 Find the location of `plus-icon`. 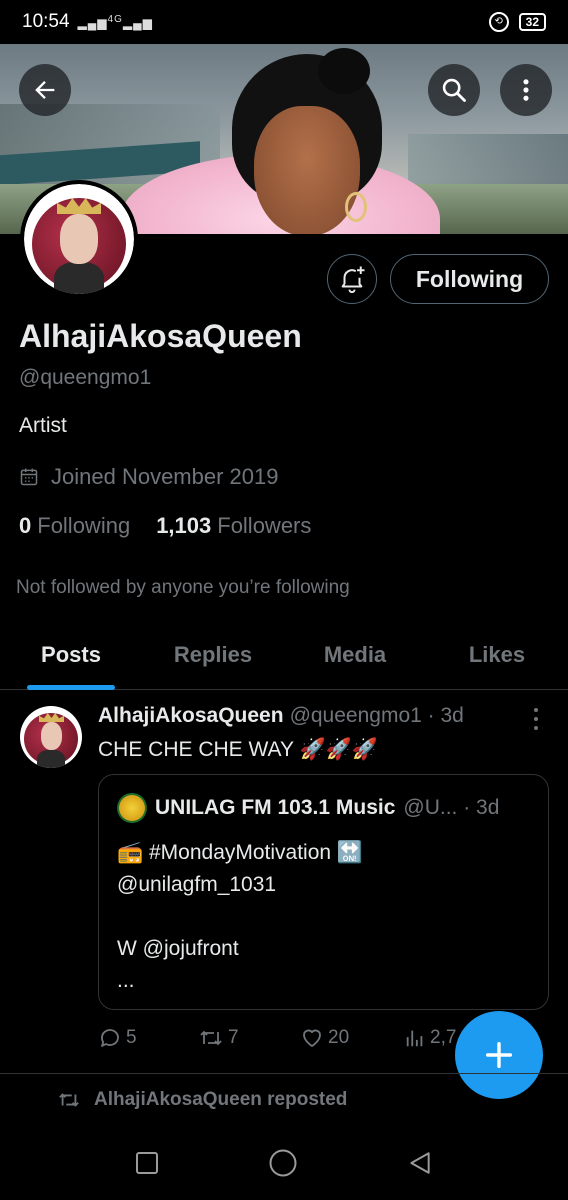

plus-icon is located at coordinates (499, 1055).